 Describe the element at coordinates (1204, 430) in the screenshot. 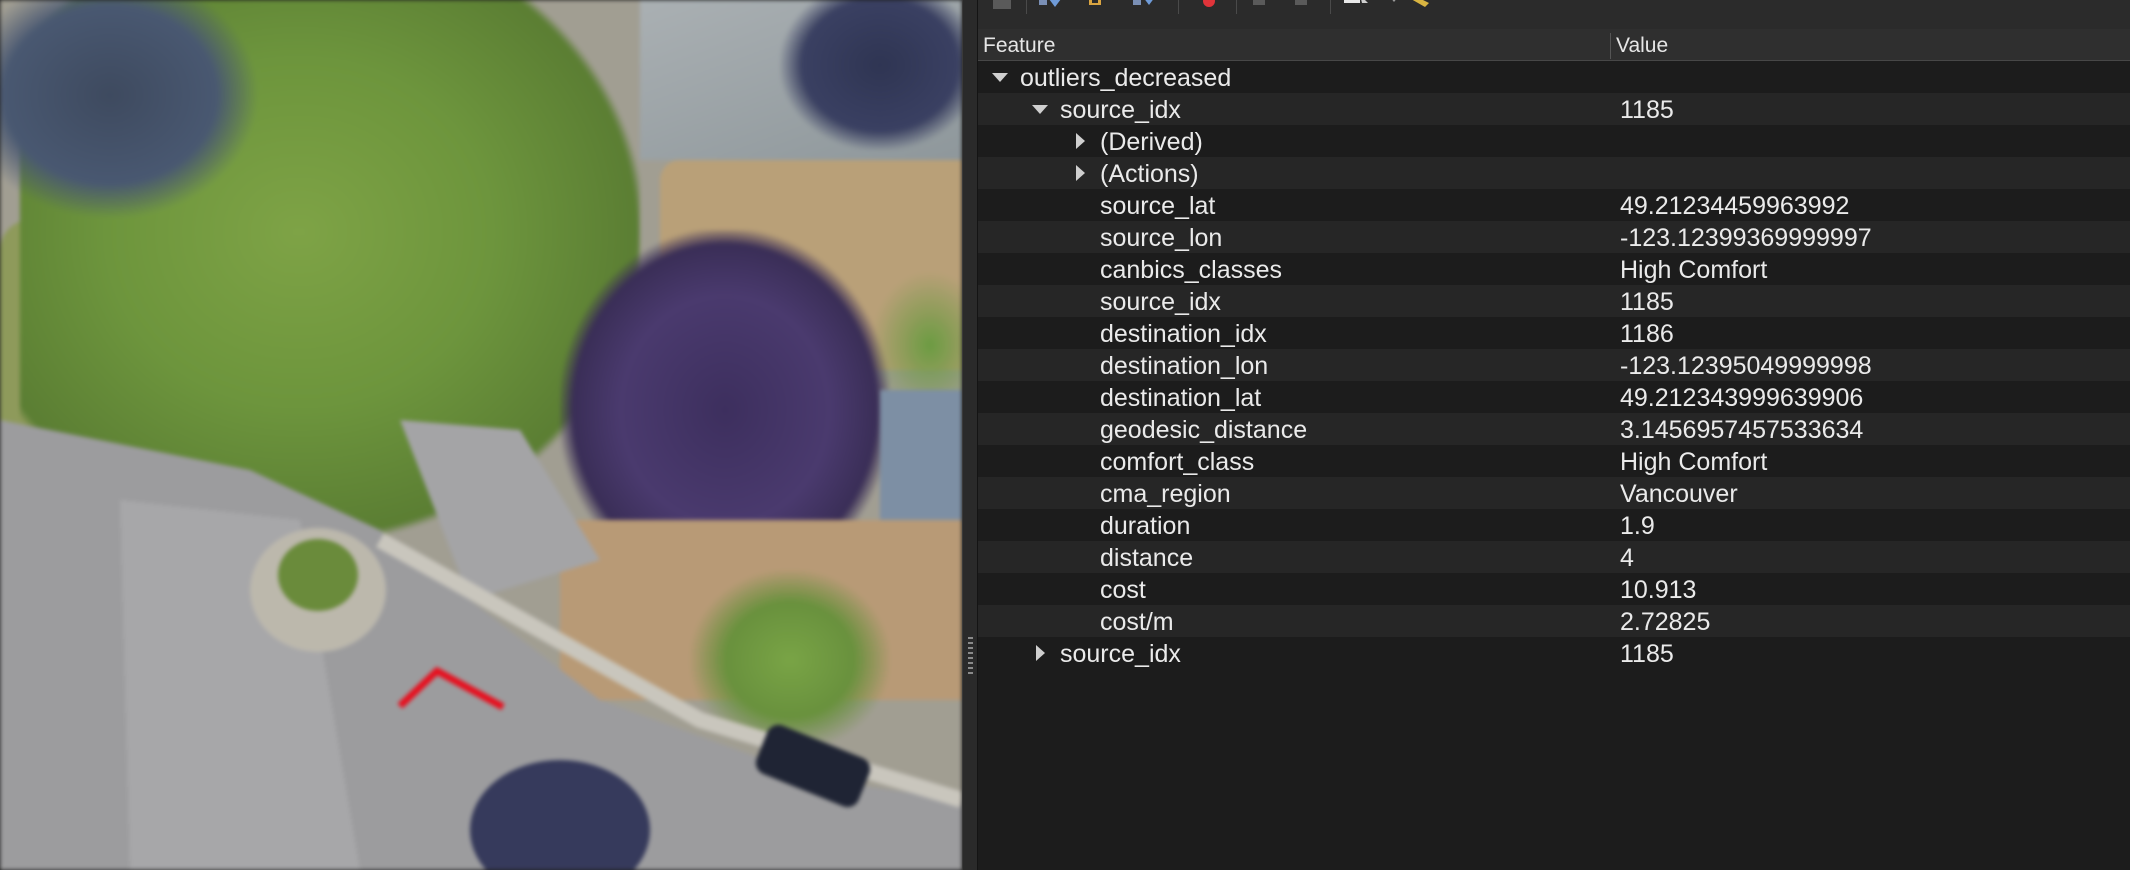

I see `feature-name: geodesic_distance` at that location.